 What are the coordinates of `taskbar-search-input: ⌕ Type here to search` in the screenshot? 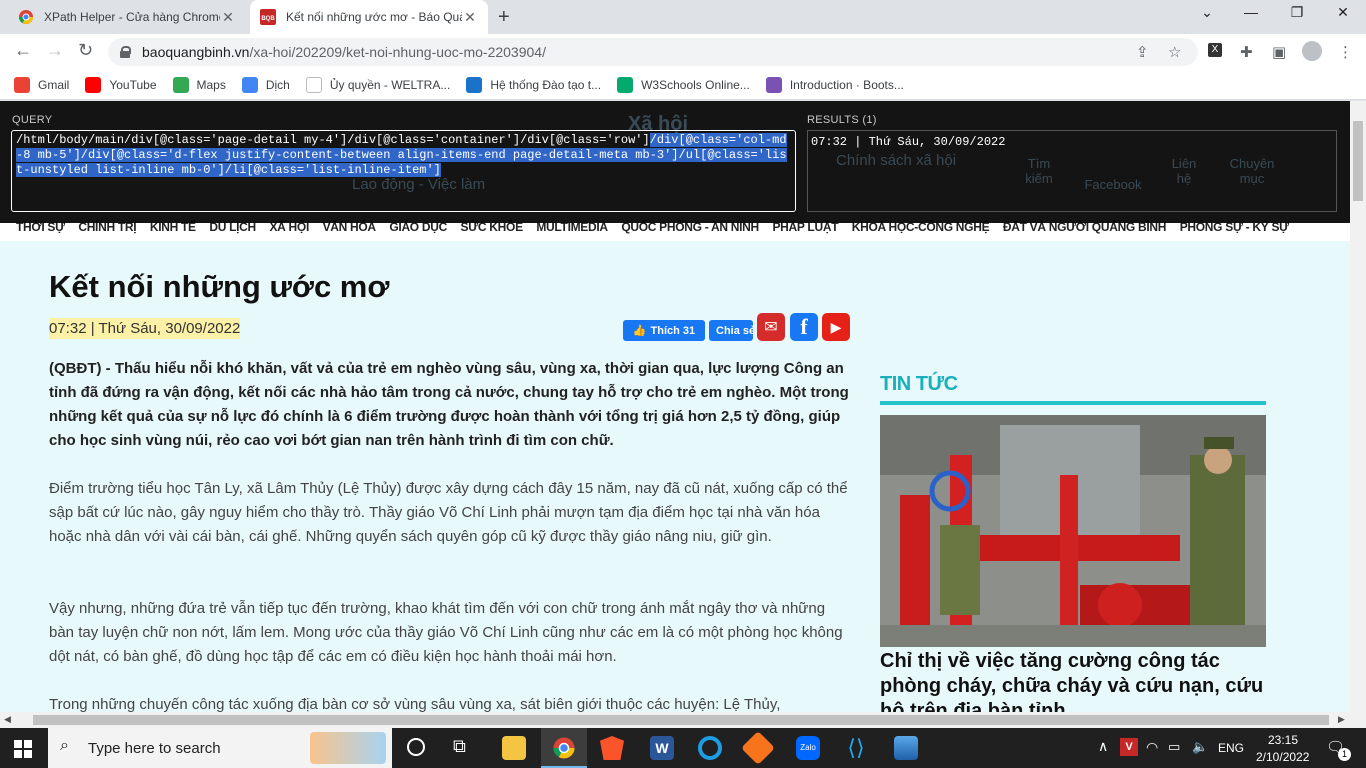 It's located at (220, 748).